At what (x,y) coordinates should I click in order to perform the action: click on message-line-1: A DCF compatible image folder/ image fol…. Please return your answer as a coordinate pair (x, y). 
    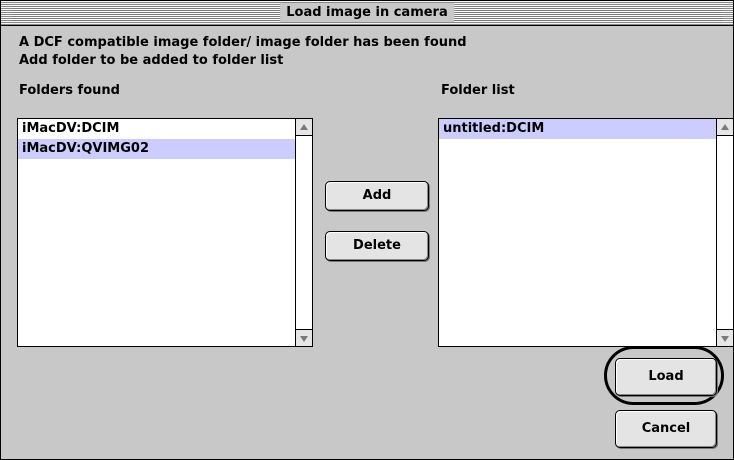
    Looking at the image, I should click on (243, 42).